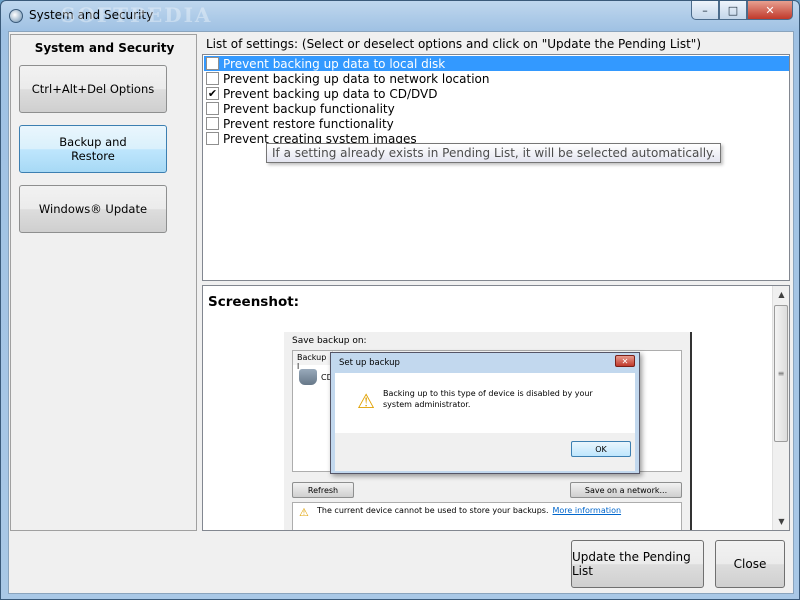 Image resolution: width=800 pixels, height=600 pixels. What do you see at coordinates (781, 521) in the screenshot?
I see `scroll-down-icon: ▼` at bounding box center [781, 521].